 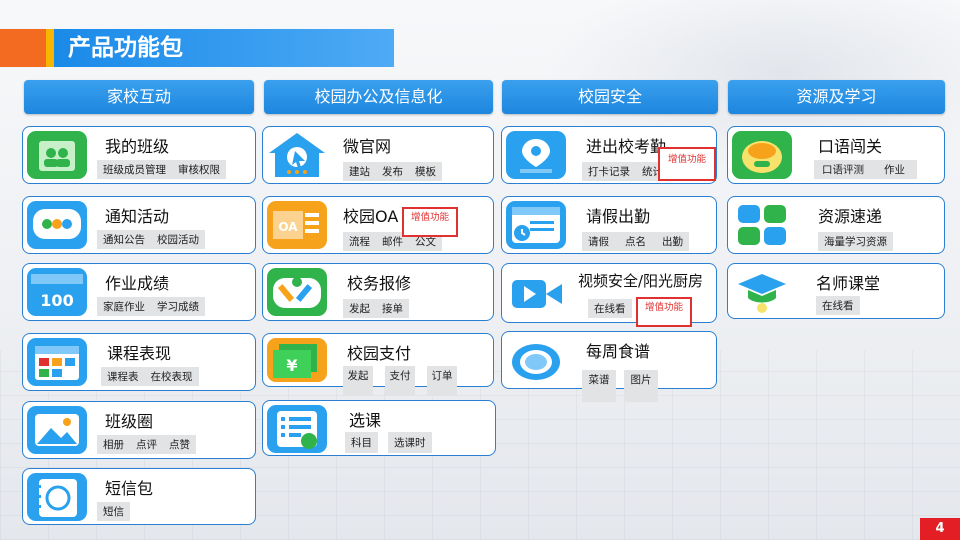 I want to click on yuan-payment-icon: ¥, so click(x=297, y=360).